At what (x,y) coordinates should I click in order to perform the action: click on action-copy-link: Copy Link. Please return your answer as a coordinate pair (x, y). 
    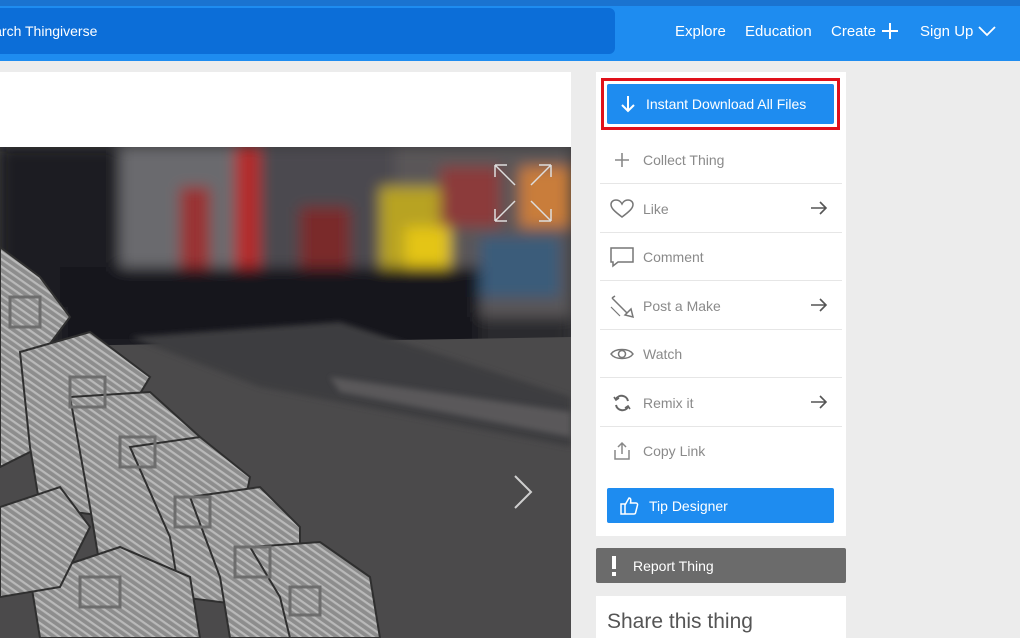
    Looking at the image, I should click on (721, 451).